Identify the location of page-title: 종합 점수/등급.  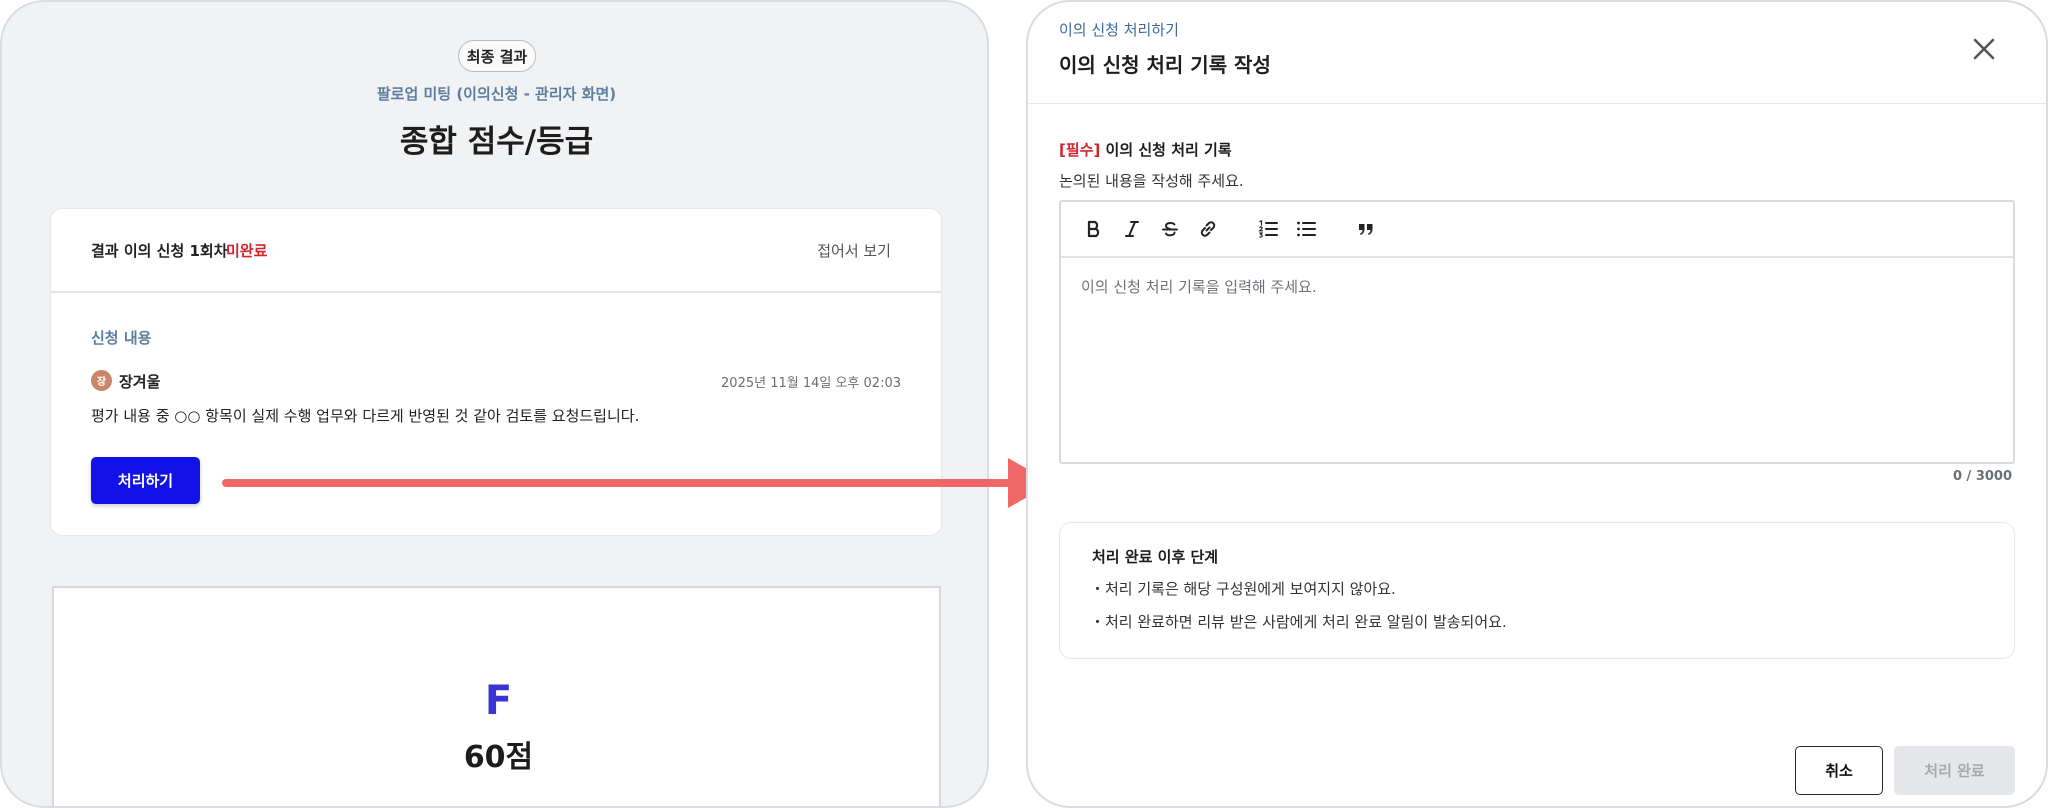
(496, 142).